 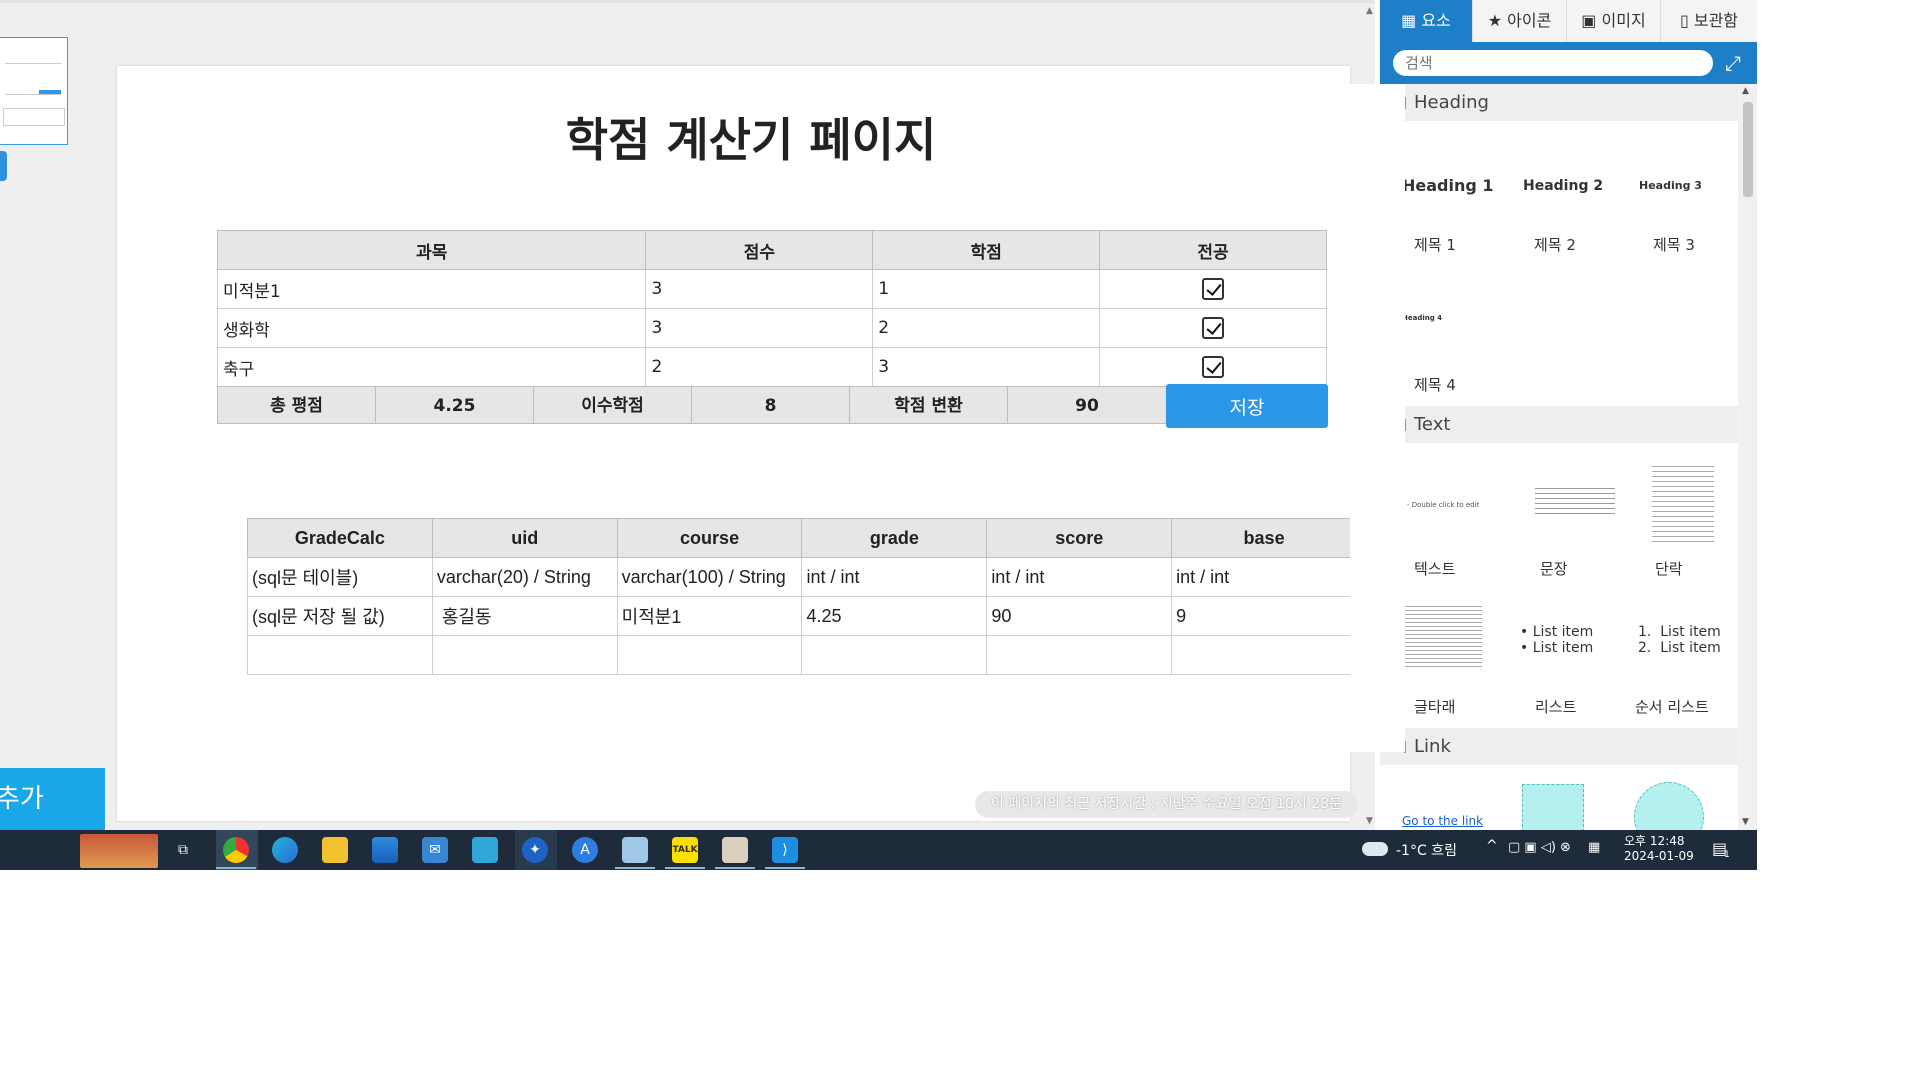 What do you see at coordinates (340, 616) in the screenshot?
I see `table-cell: (sql문 저장 될 값)` at bounding box center [340, 616].